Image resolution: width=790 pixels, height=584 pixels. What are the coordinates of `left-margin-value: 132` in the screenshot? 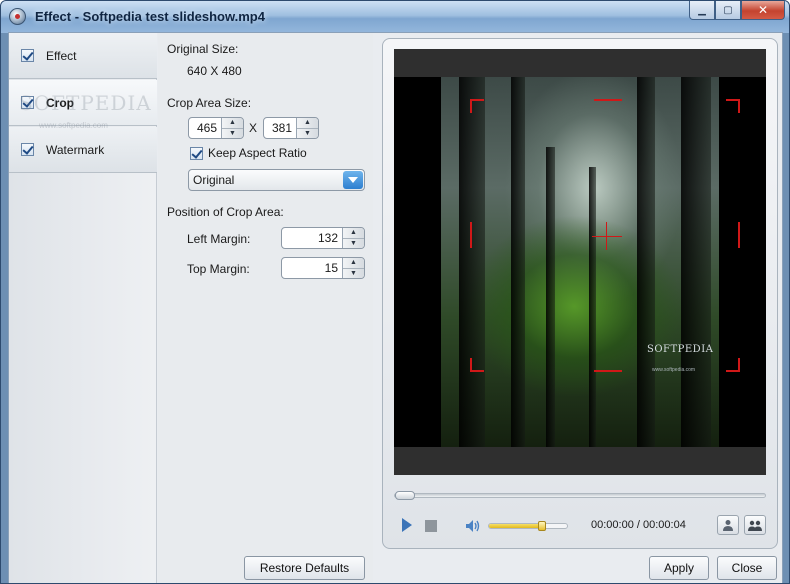 It's located at (327, 238).